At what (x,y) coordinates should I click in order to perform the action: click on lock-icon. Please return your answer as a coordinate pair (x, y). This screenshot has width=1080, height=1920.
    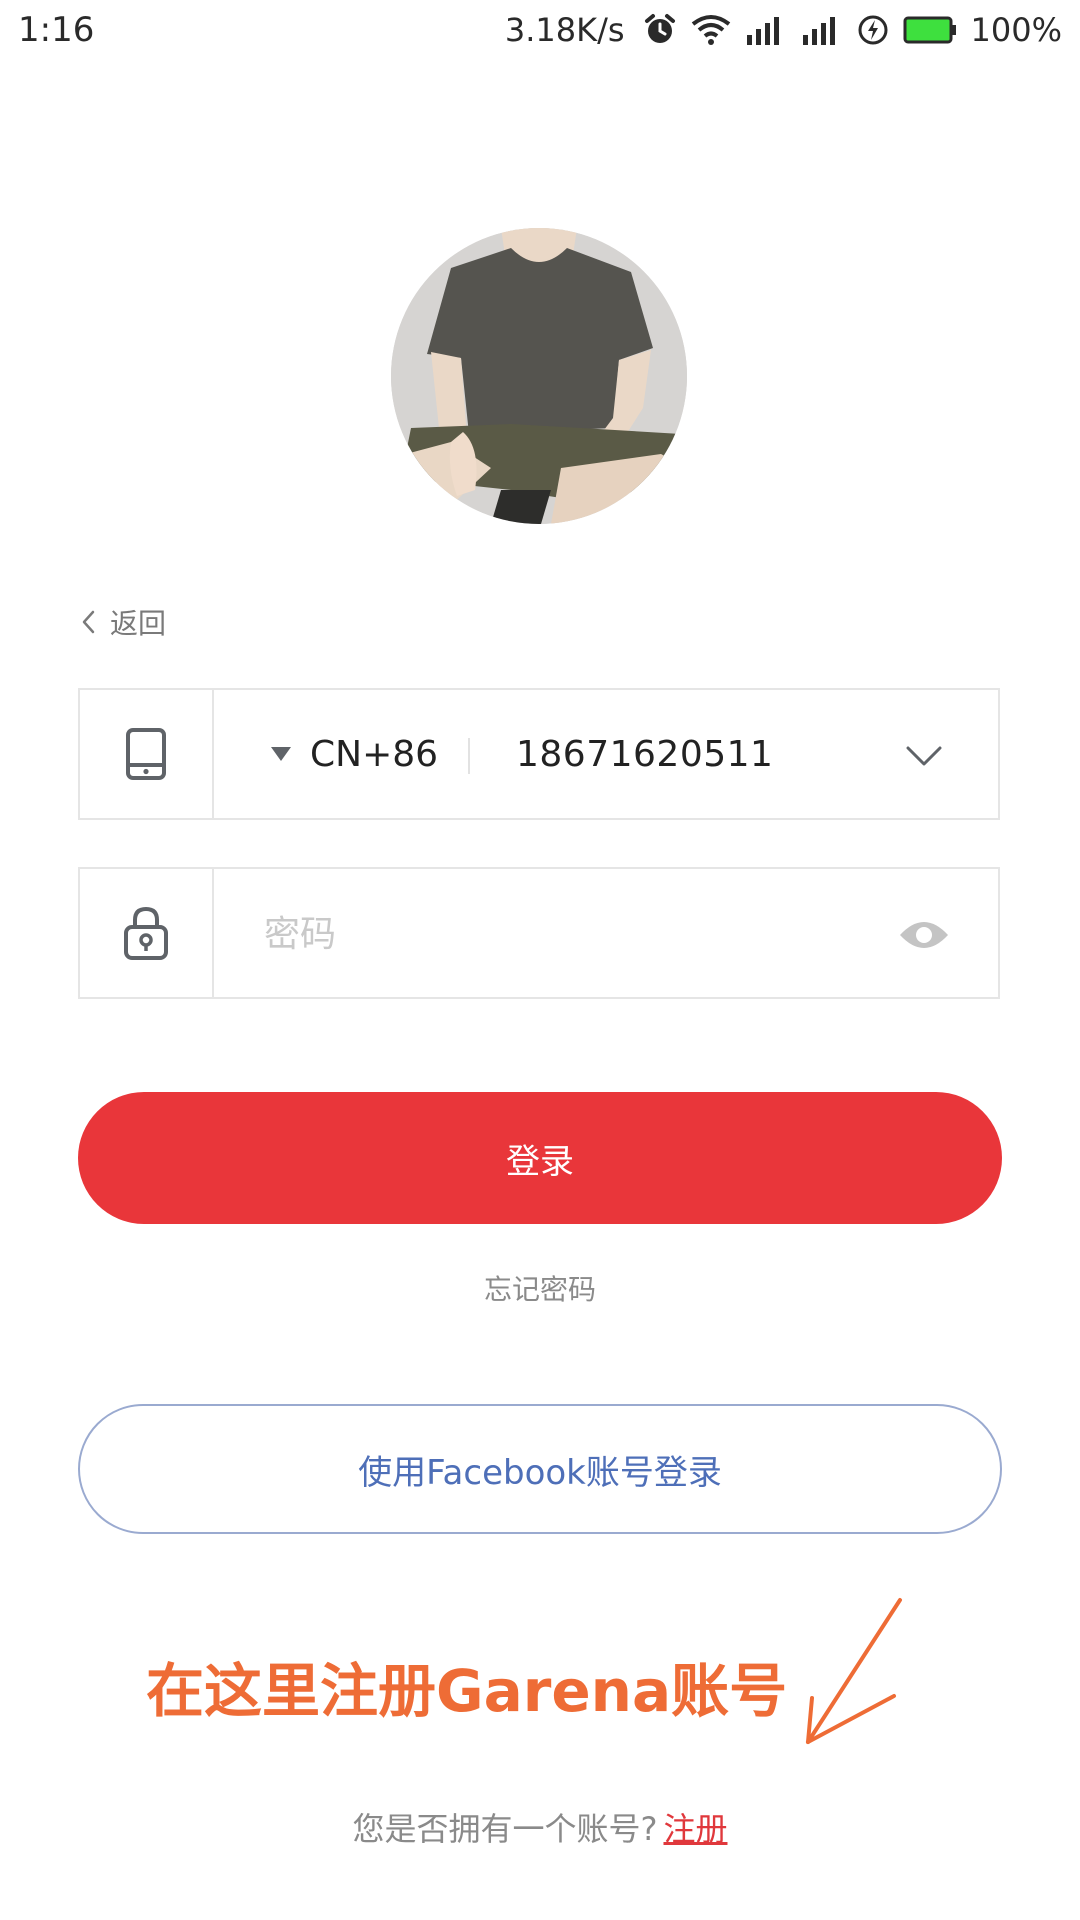
    Looking at the image, I should click on (146, 933).